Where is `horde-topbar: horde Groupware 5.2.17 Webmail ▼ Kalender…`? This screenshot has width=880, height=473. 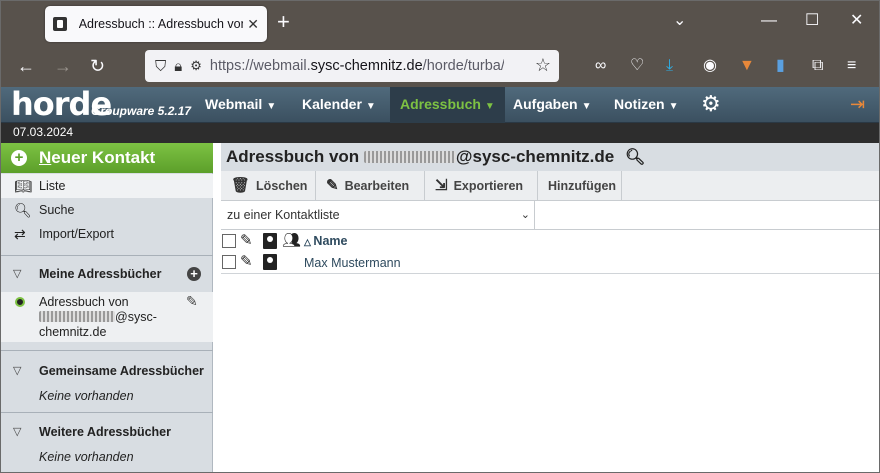 horde-topbar: horde Groupware 5.2.17 Webmail ▼ Kalender… is located at coordinates (440, 105).